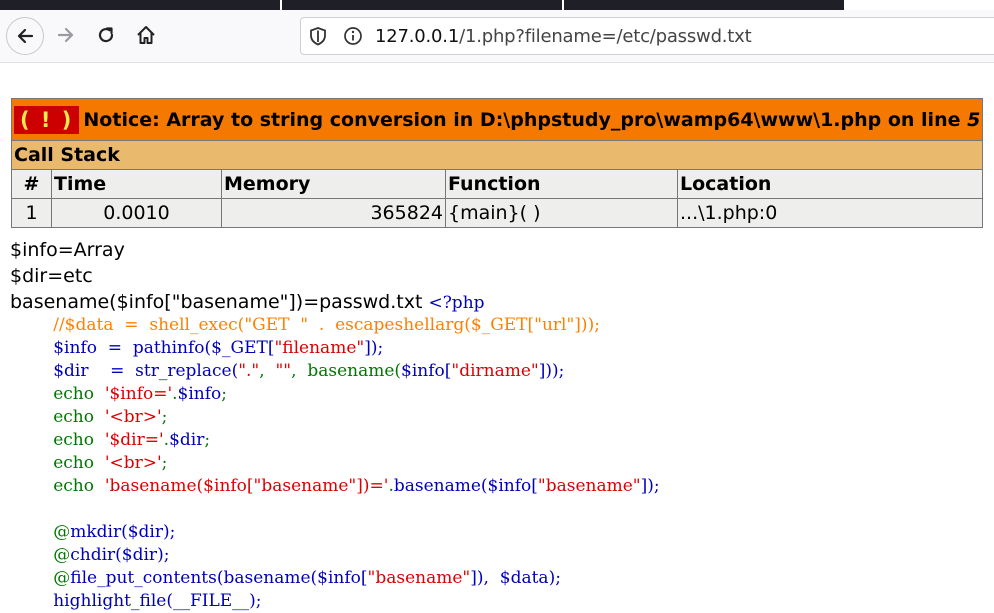 Image resolution: width=994 pixels, height=613 pixels. Describe the element at coordinates (974, 119) in the screenshot. I see `notice-line: 5` at that location.